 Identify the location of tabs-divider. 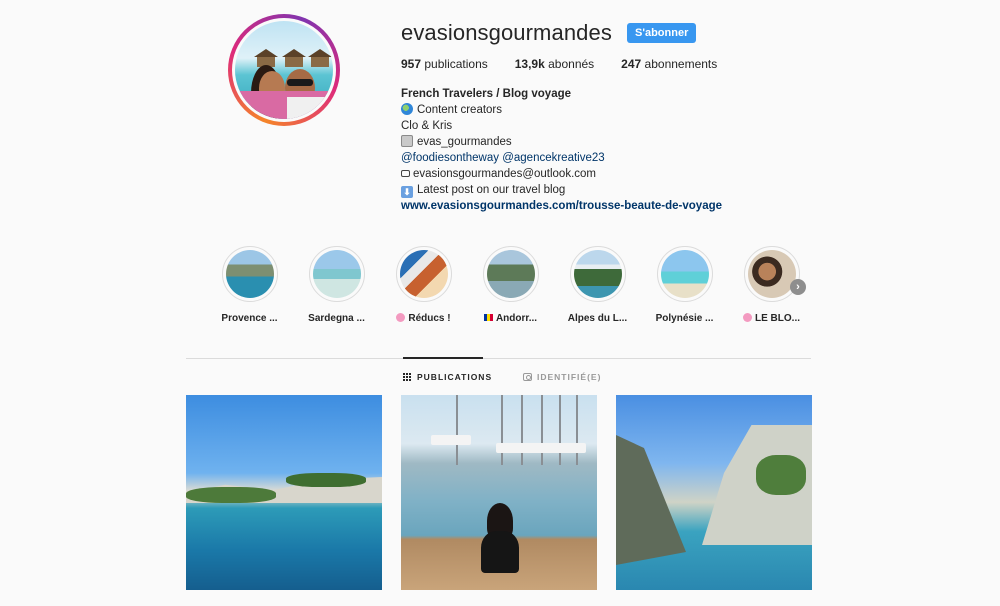
(498, 358).